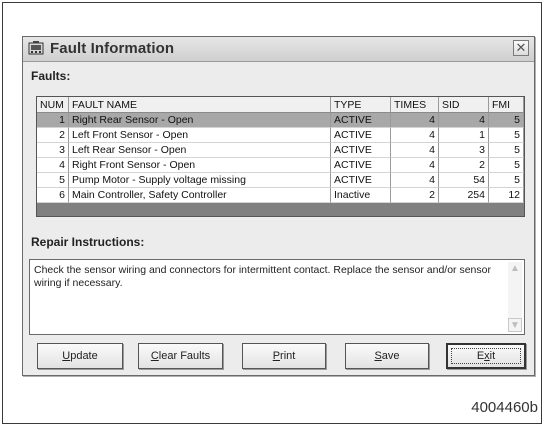 The width and height of the screenshot is (544, 426). What do you see at coordinates (361, 165) in the screenshot?
I see `fault-row-4-type: ACTIVE` at bounding box center [361, 165].